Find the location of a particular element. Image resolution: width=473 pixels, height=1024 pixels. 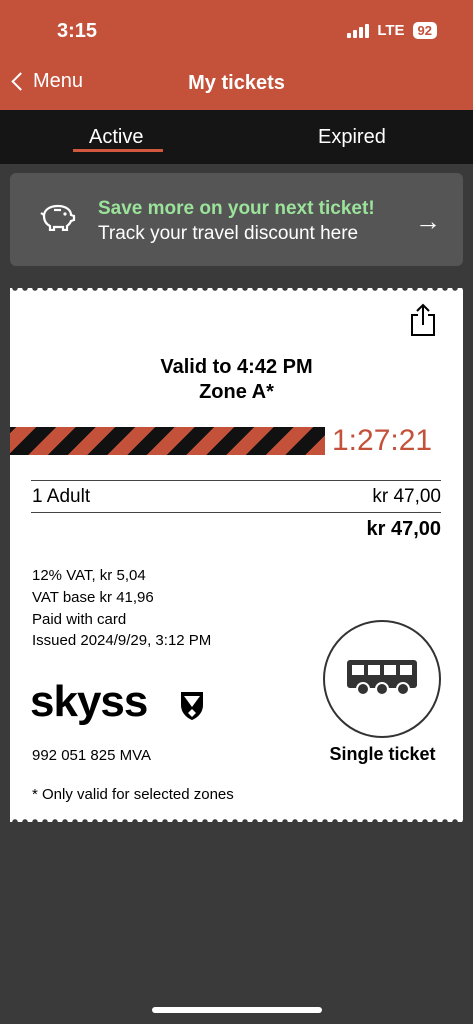

battery-icon: 92 is located at coordinates (424, 30).